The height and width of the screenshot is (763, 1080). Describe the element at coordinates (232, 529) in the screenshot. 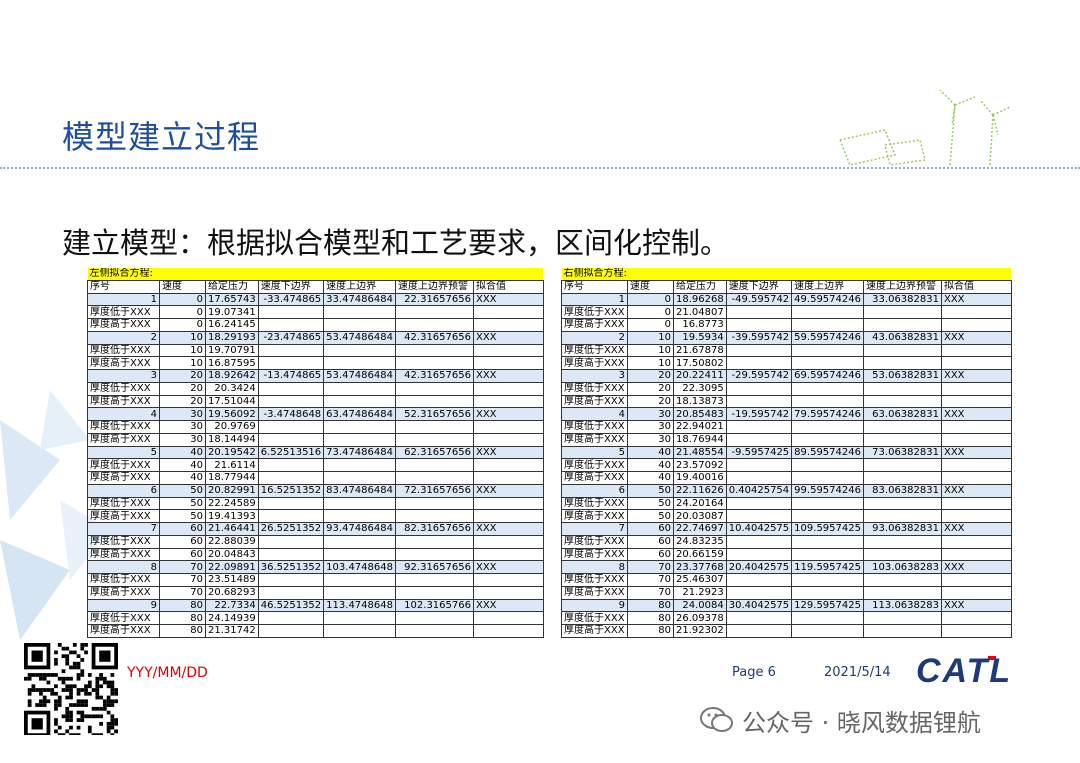

I see `table-cell: 21.46441` at that location.